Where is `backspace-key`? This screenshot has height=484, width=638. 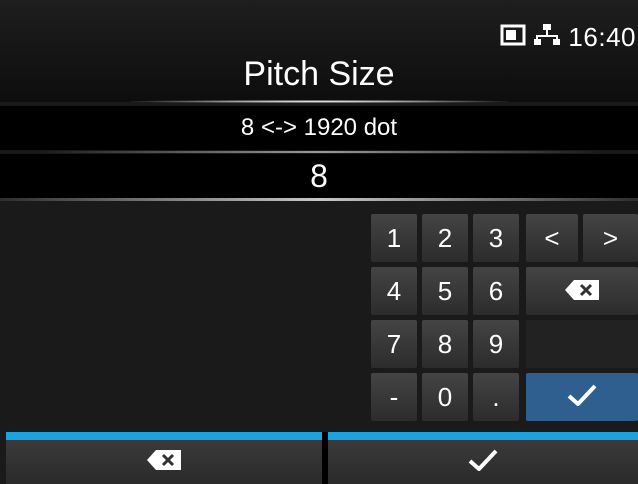
backspace-key is located at coordinates (582, 291).